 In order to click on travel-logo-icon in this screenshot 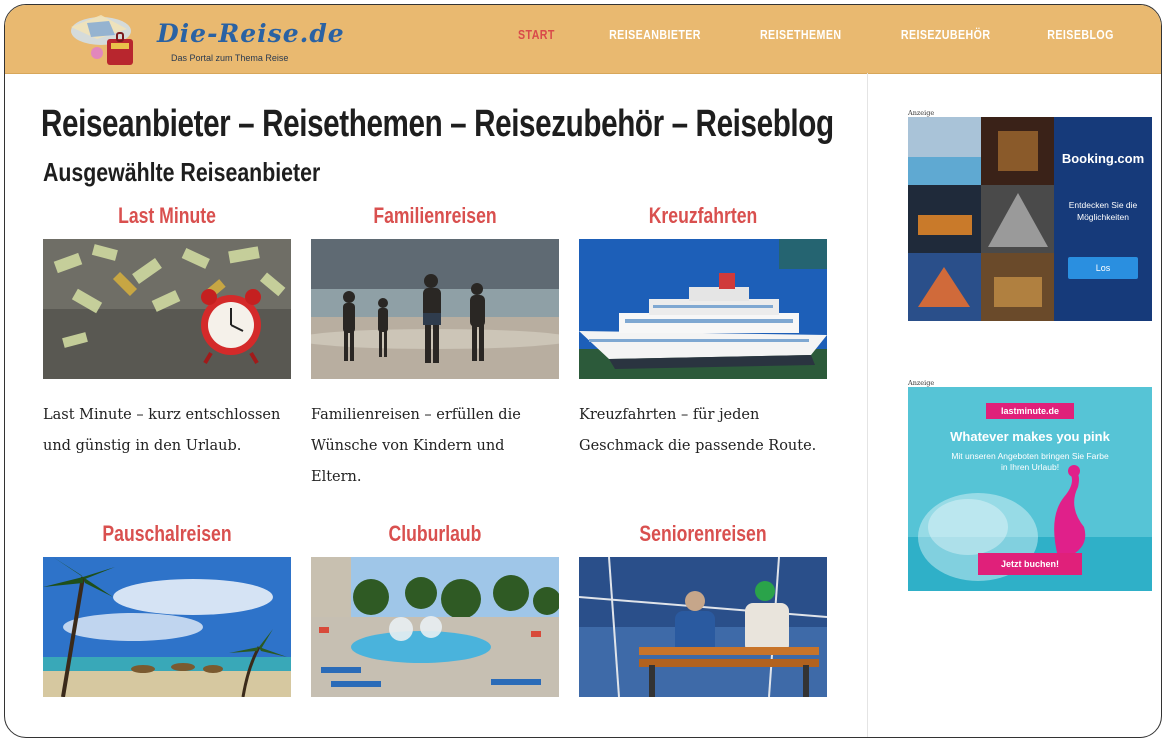, I will do `click(107, 40)`.